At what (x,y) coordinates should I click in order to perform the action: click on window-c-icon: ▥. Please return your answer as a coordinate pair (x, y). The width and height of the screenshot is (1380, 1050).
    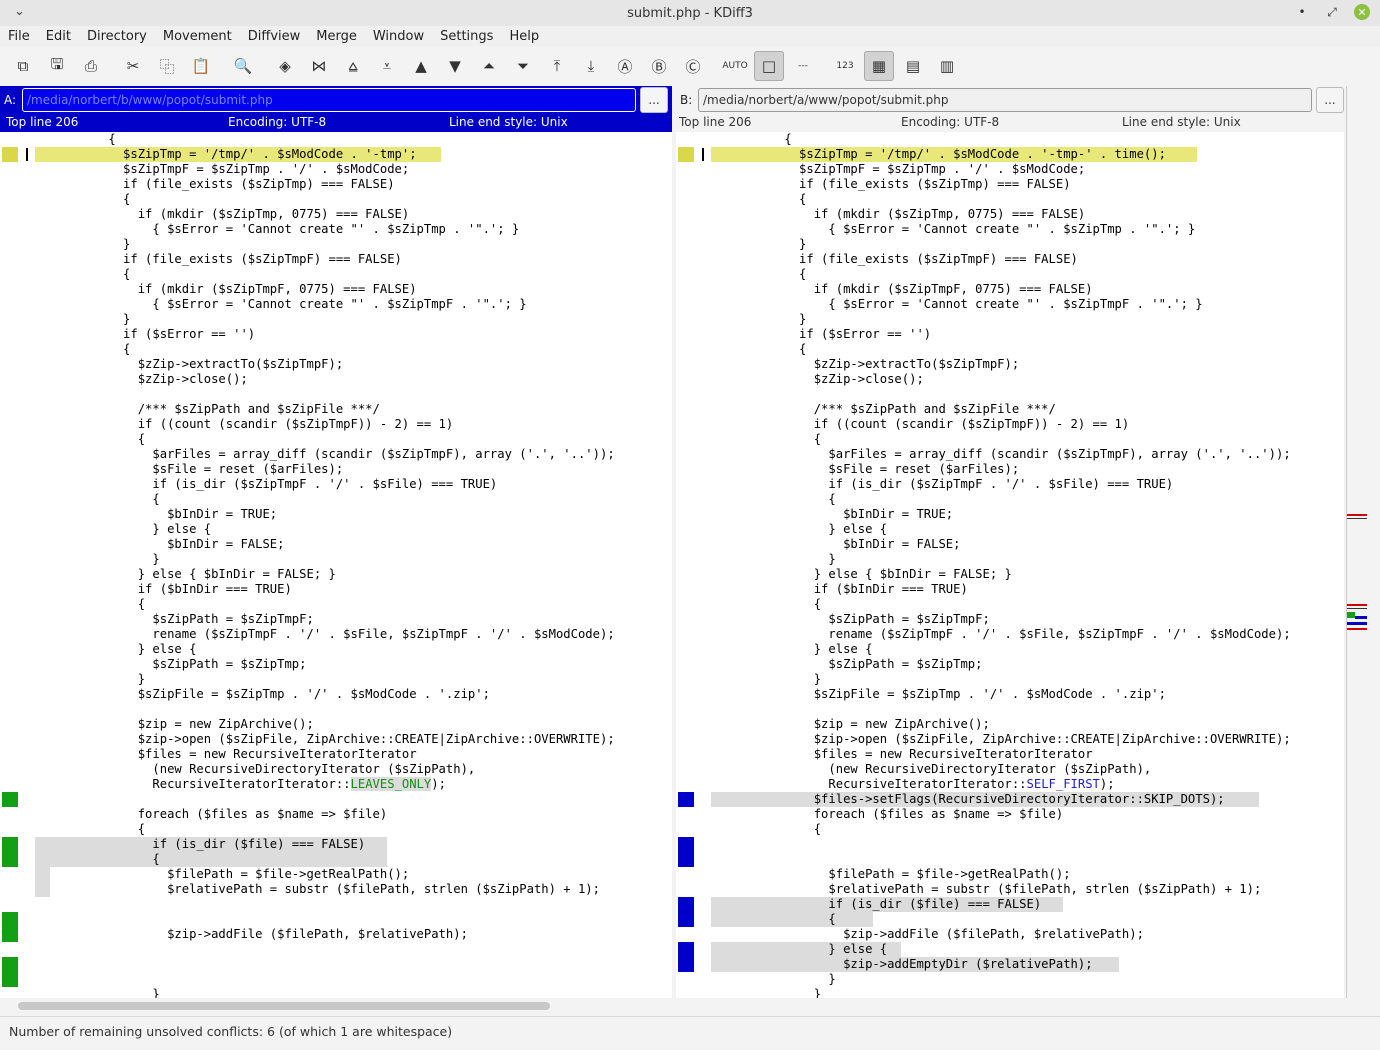
    Looking at the image, I should click on (947, 66).